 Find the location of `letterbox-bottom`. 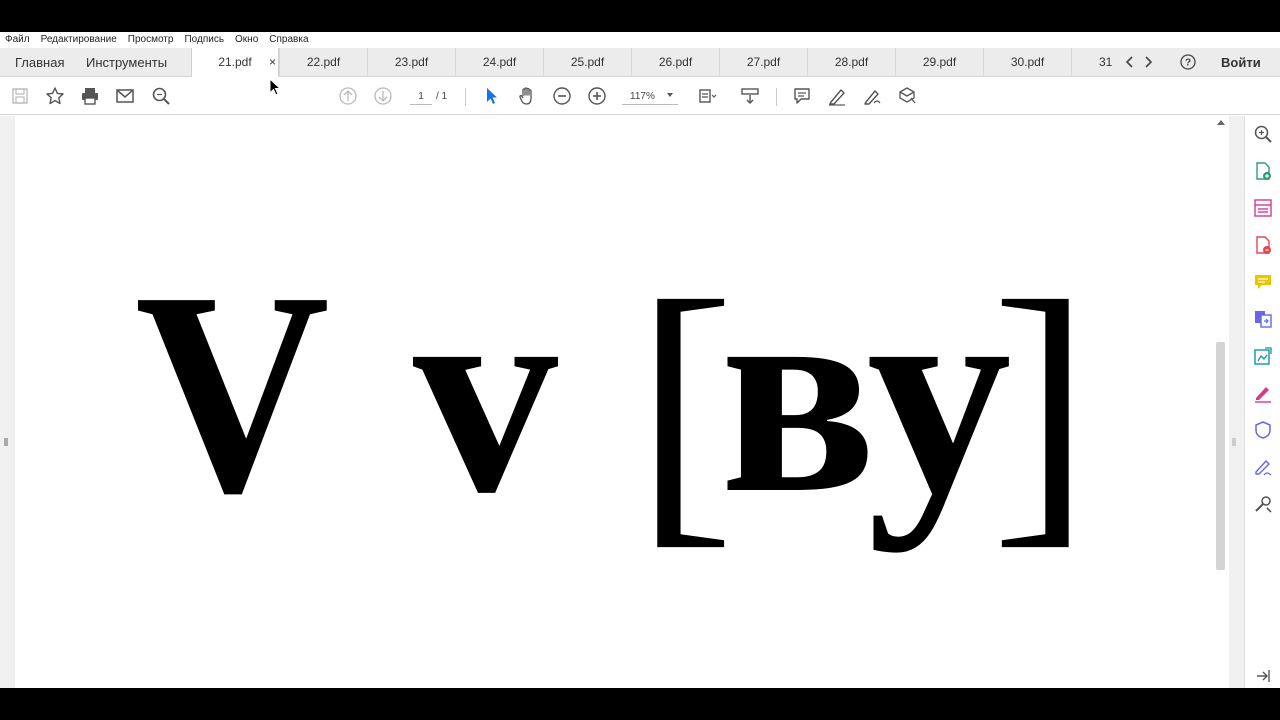

letterbox-bottom is located at coordinates (640, 704).